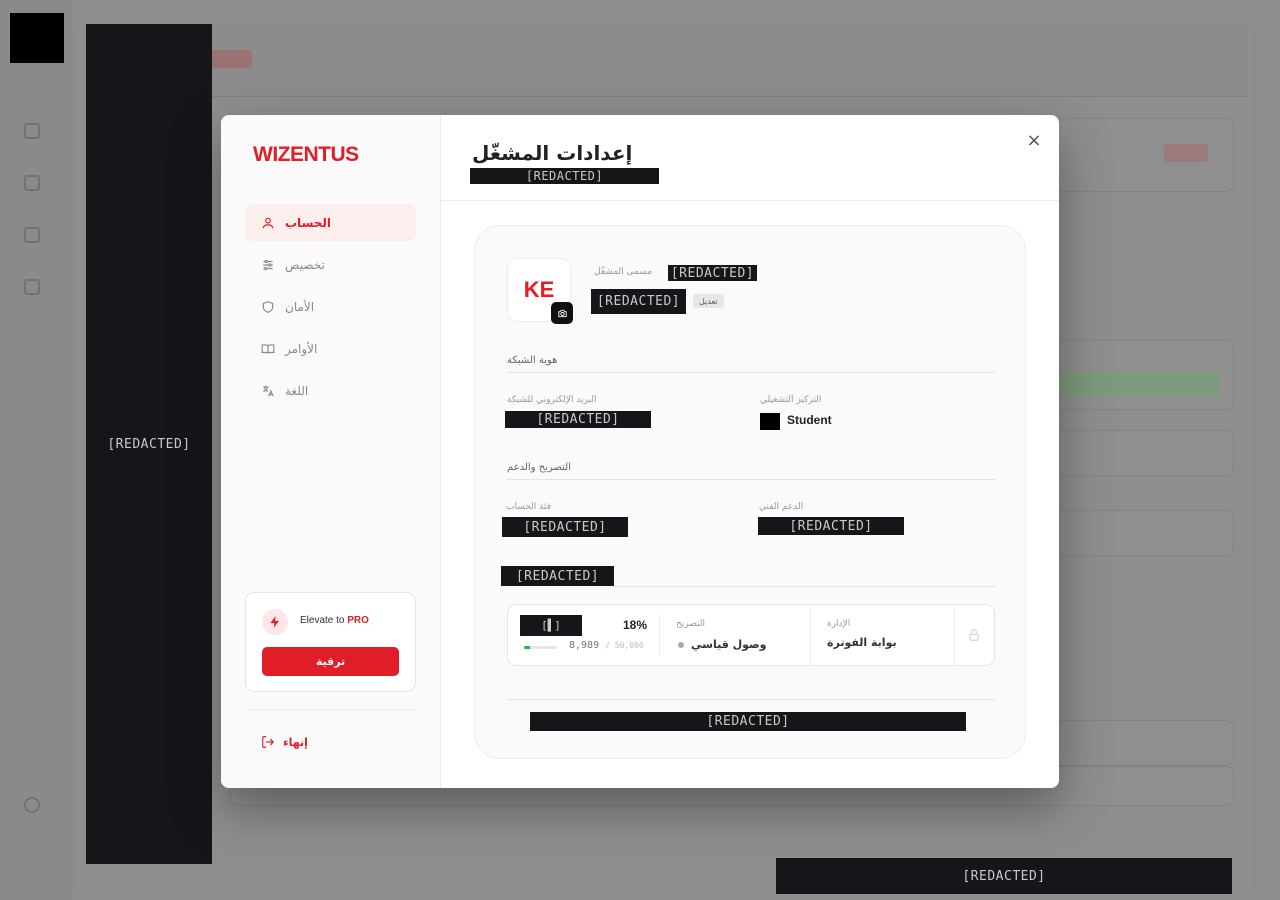 This screenshot has width=1280, height=900. Describe the element at coordinates (667, 60) in the screenshot. I see `background-header` at that location.